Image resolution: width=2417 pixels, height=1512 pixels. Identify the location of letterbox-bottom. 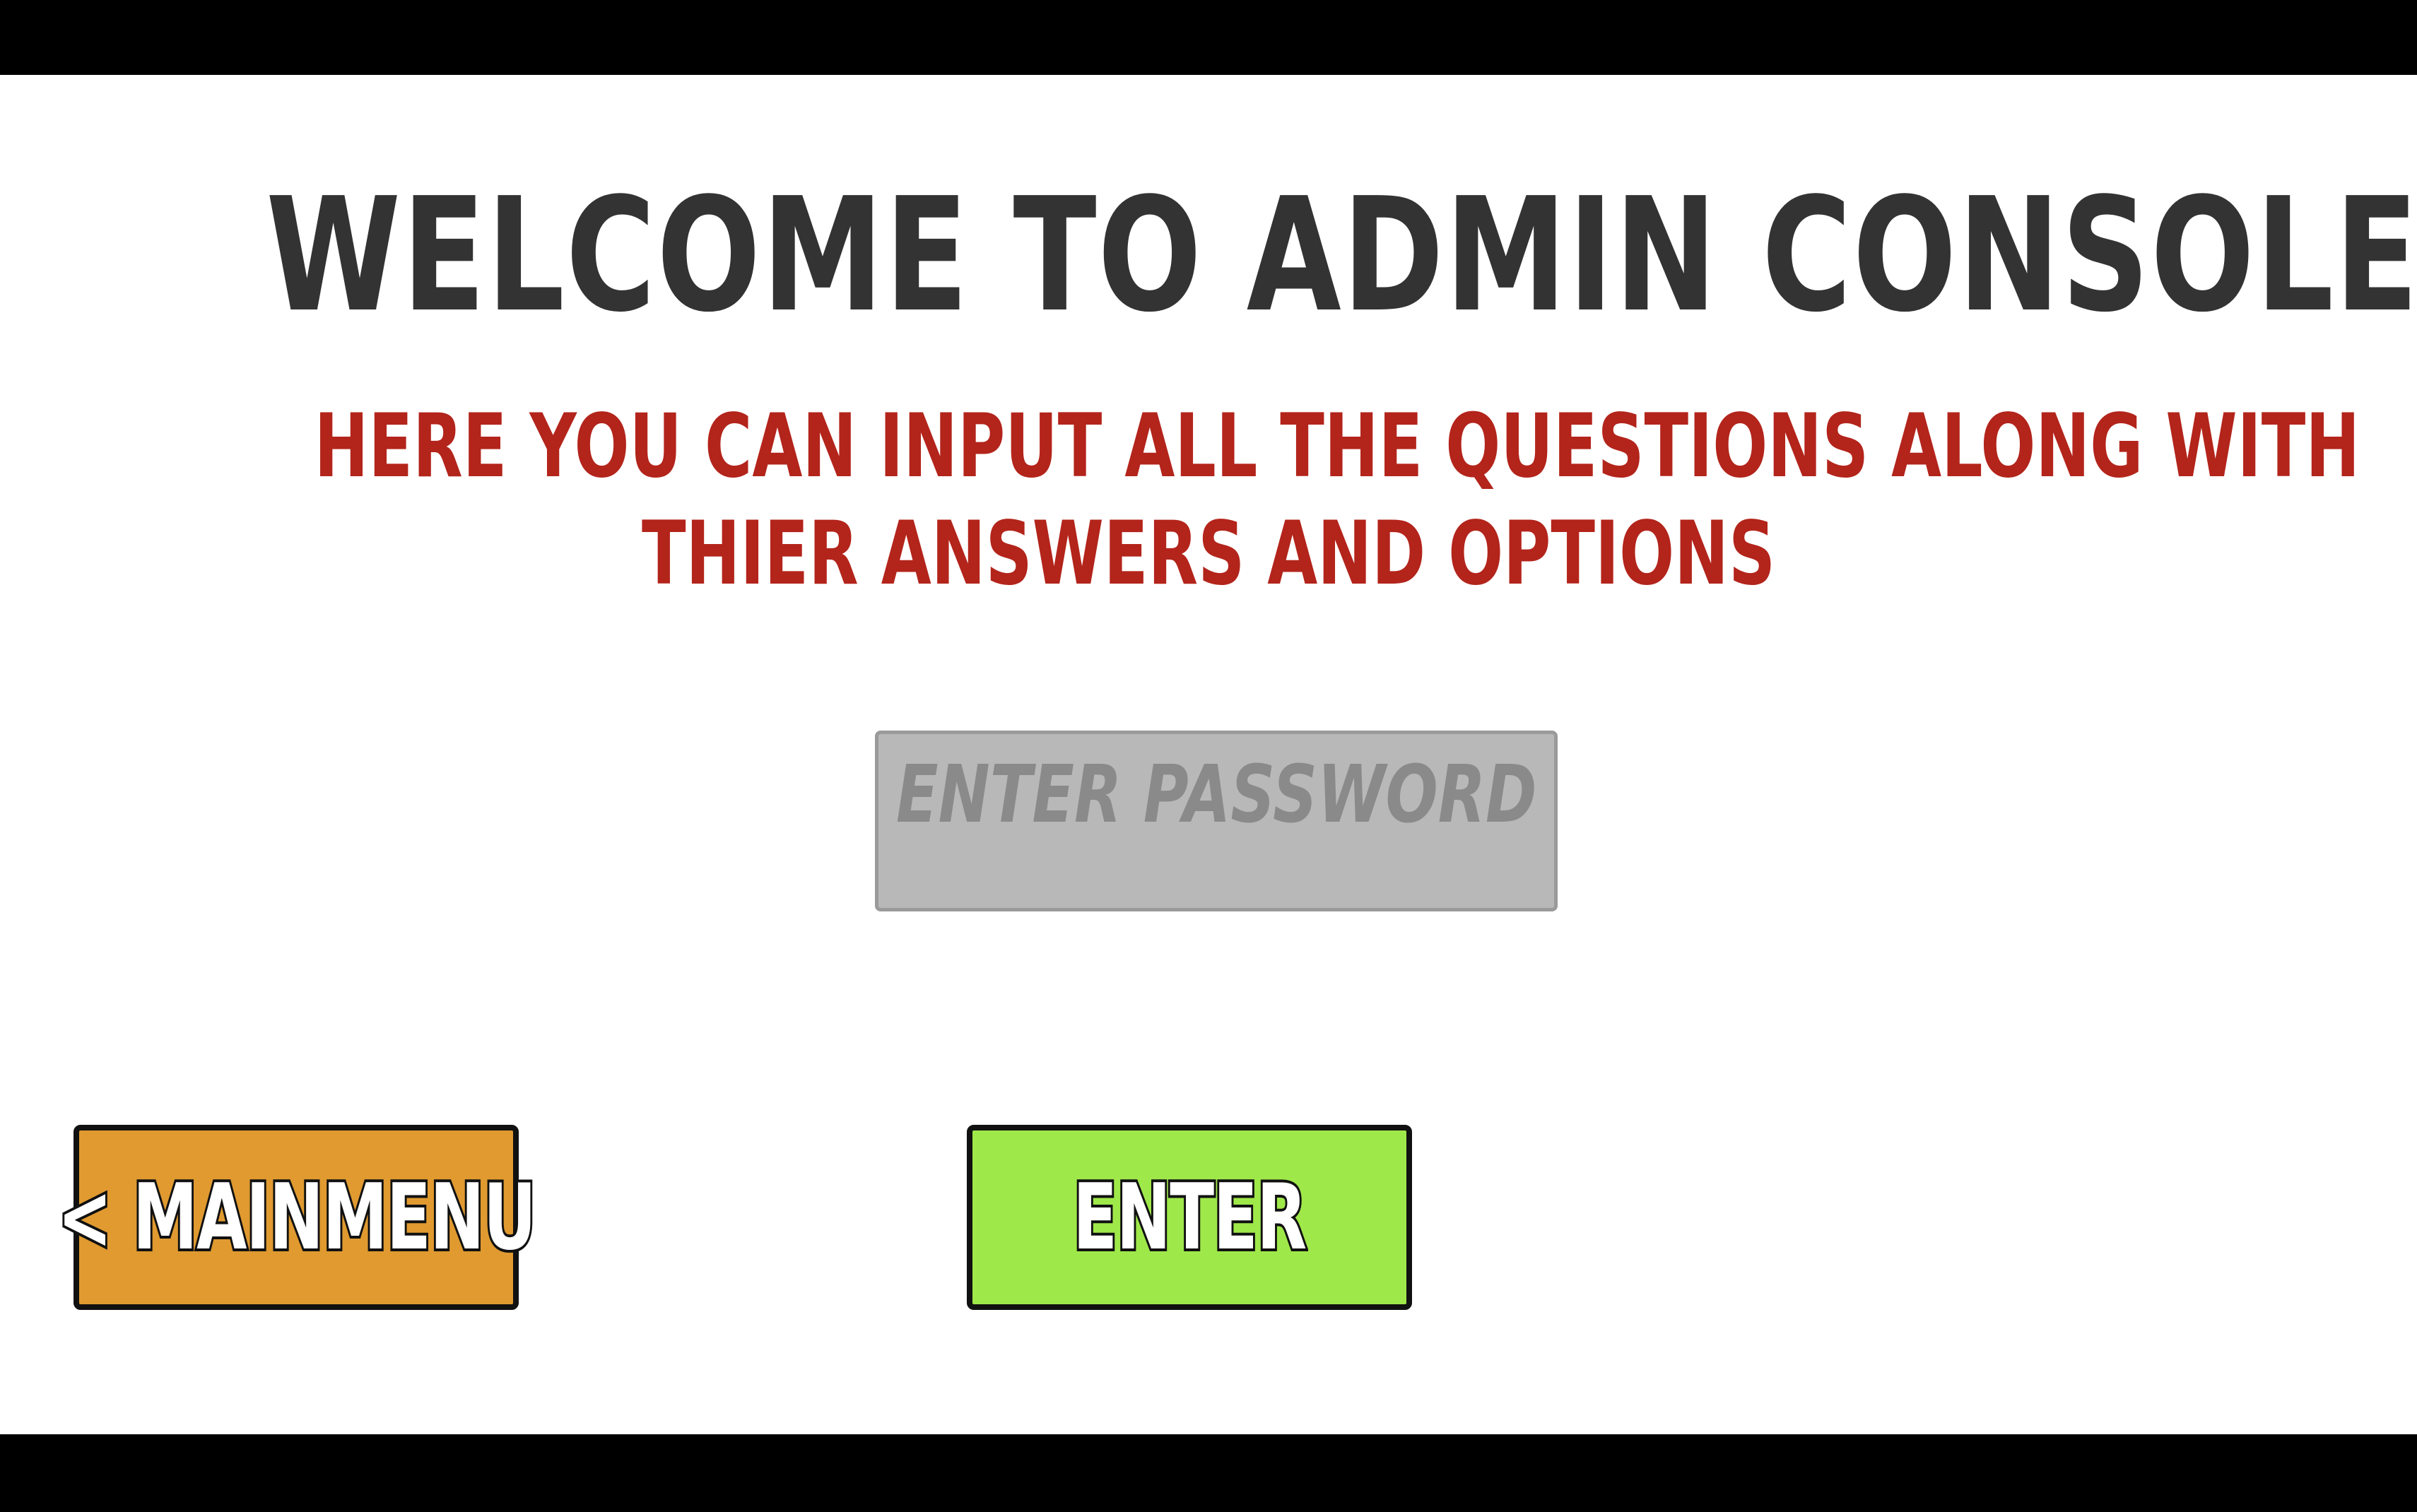
(1208, 1473).